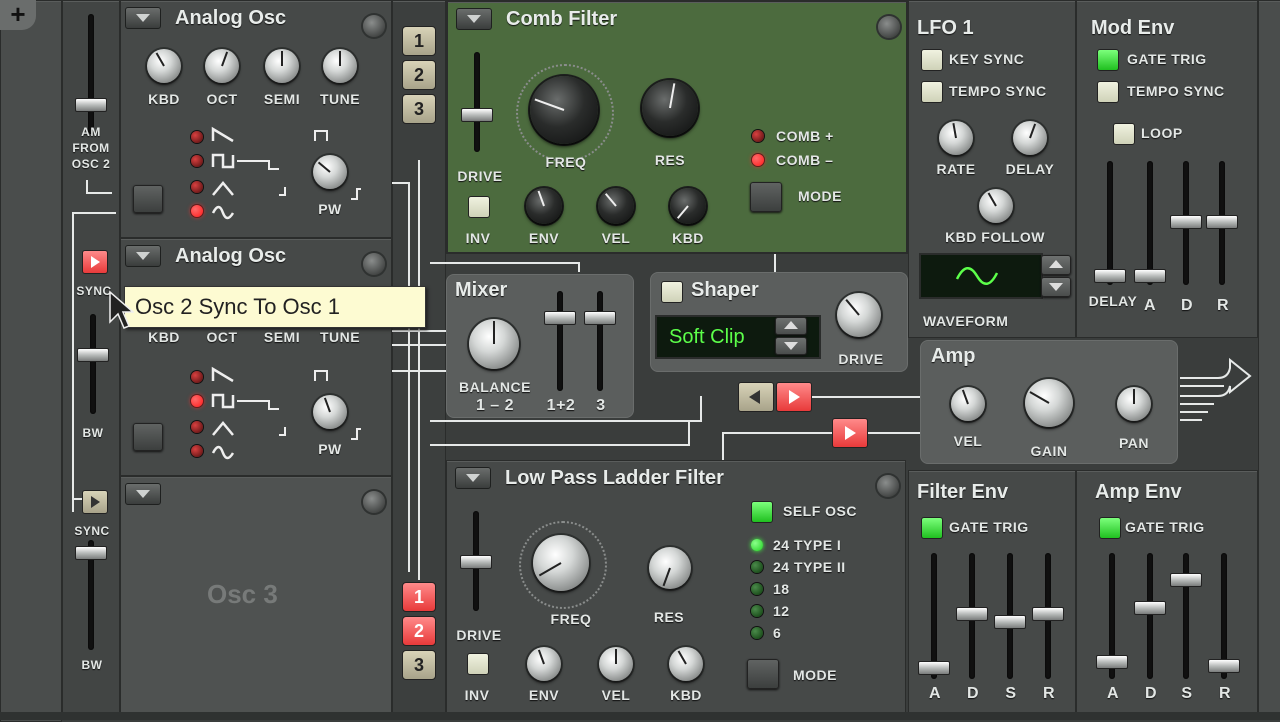 The height and width of the screenshot is (722, 1280). I want to click on lfo1-wave-up-button, so click(1056, 265).